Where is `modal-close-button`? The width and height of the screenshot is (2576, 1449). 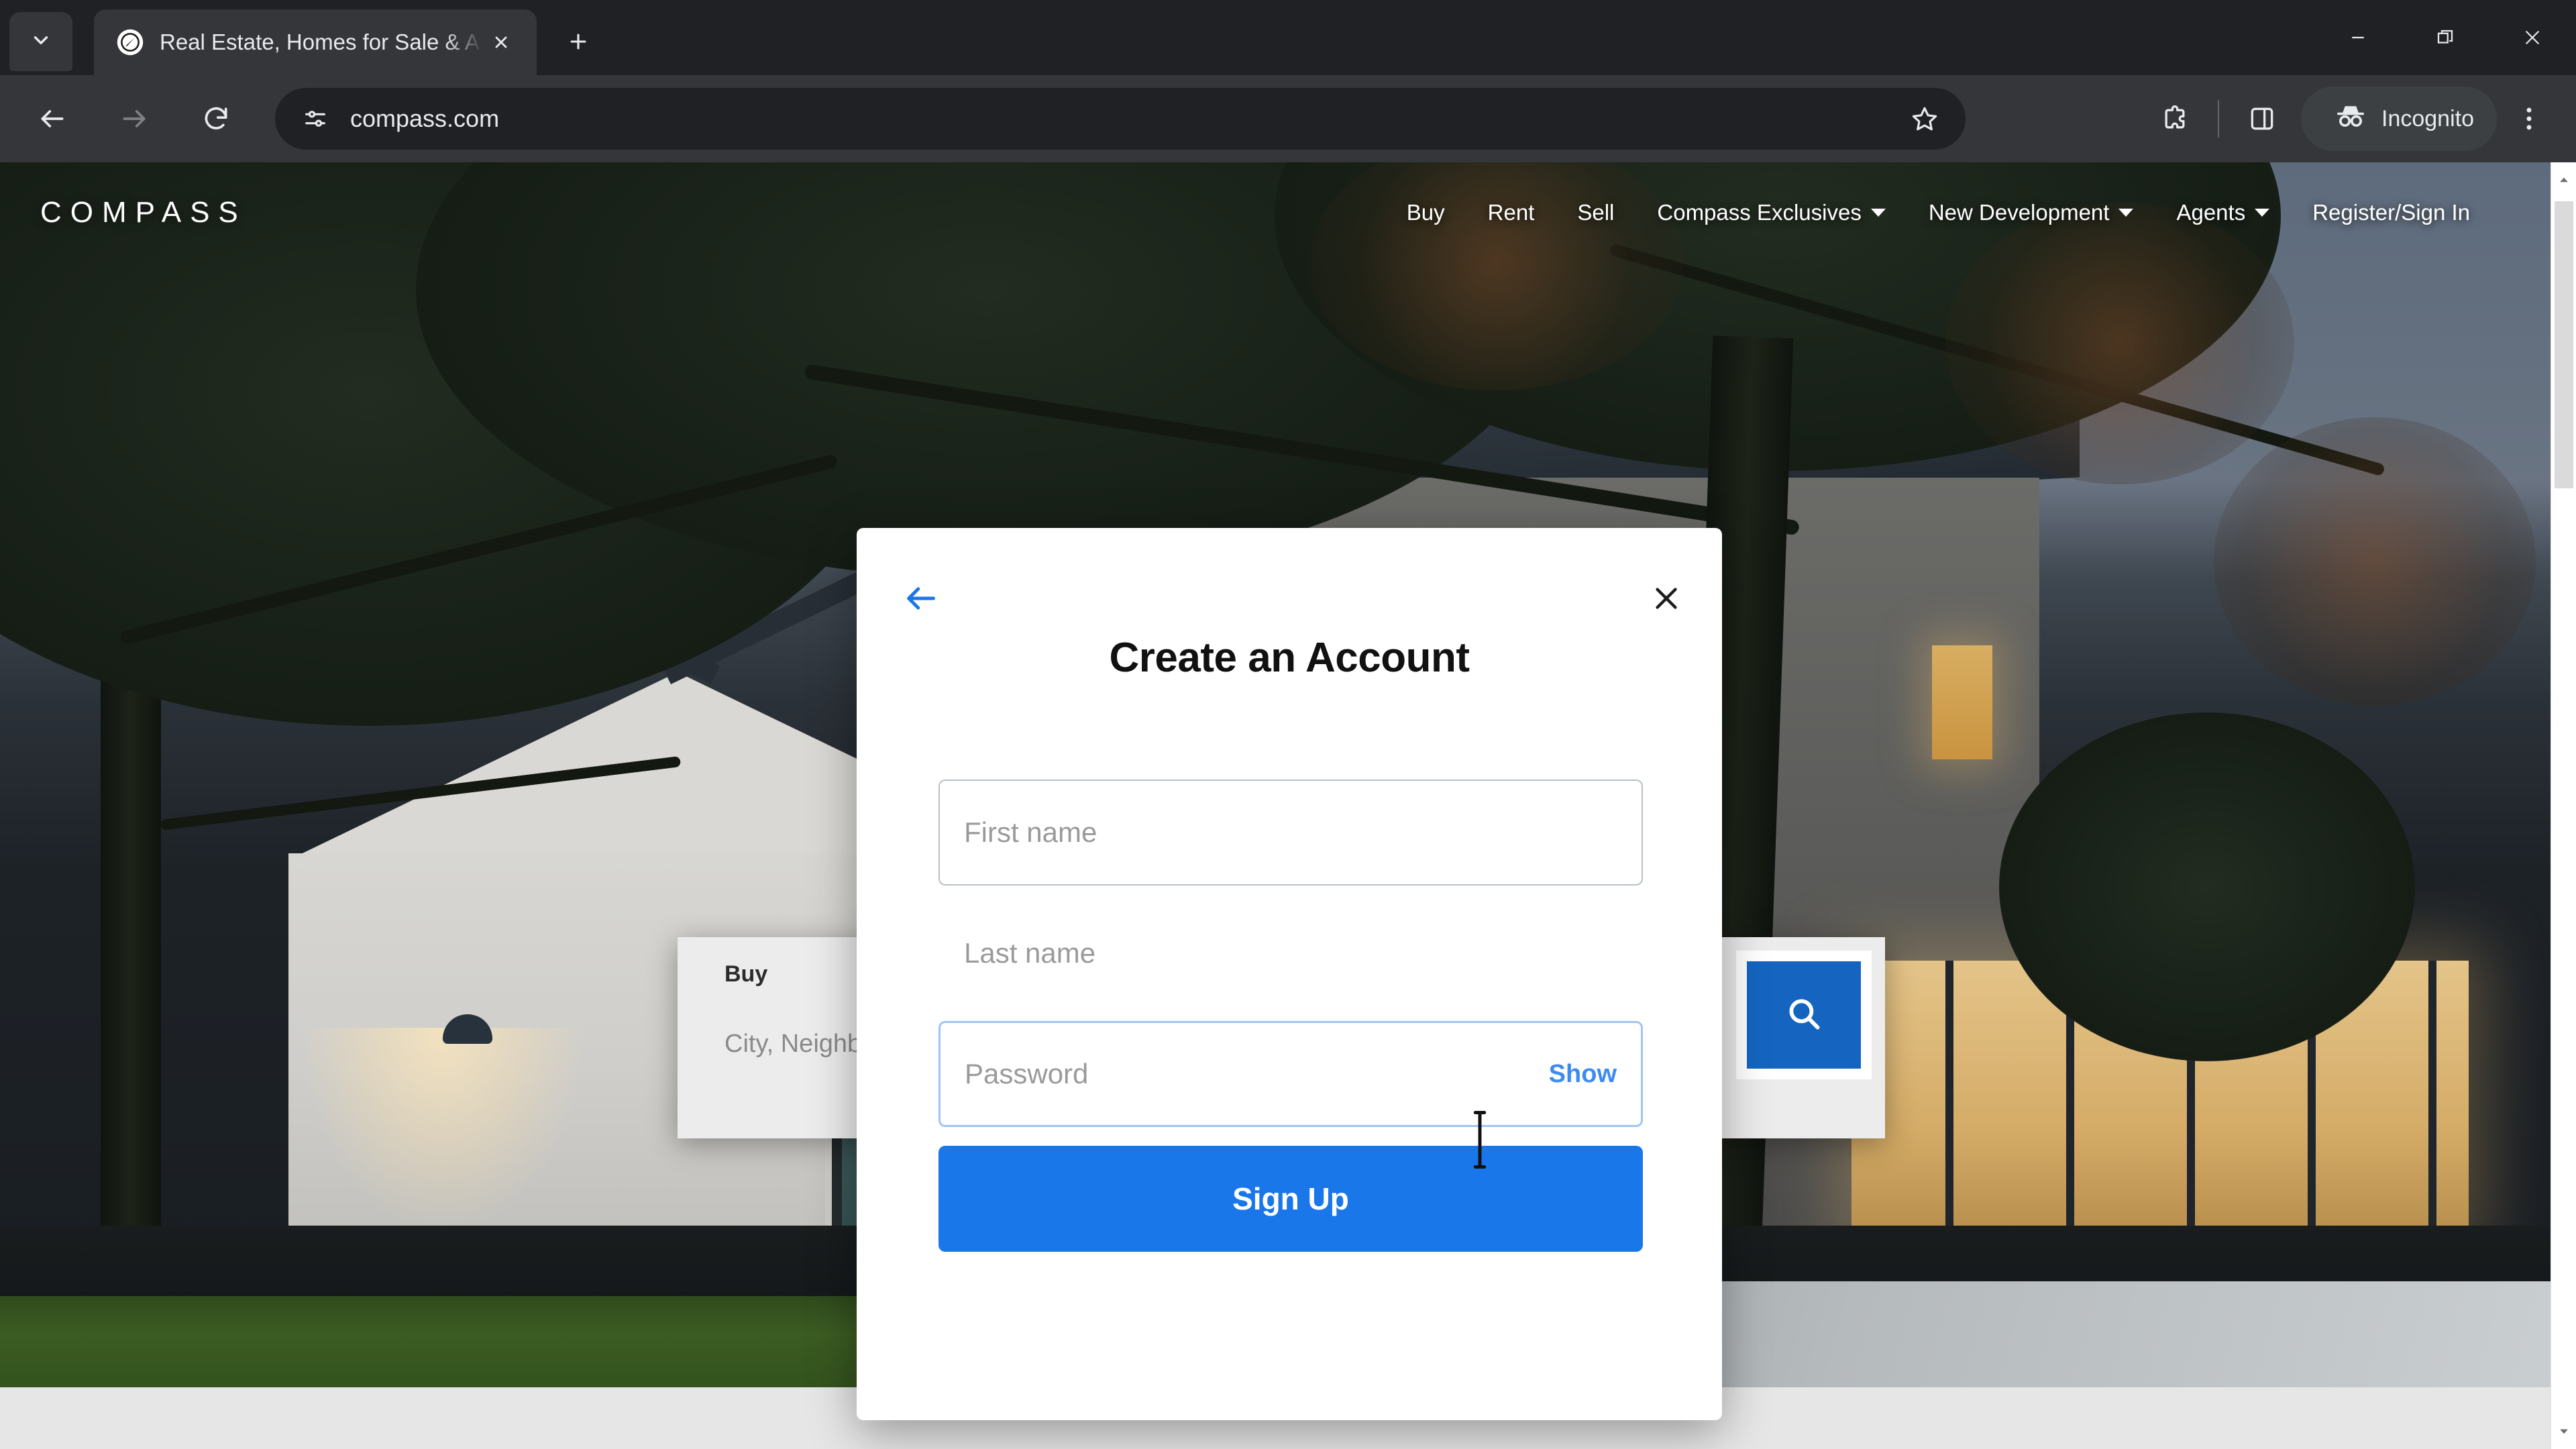
modal-close-button is located at coordinates (1666, 599).